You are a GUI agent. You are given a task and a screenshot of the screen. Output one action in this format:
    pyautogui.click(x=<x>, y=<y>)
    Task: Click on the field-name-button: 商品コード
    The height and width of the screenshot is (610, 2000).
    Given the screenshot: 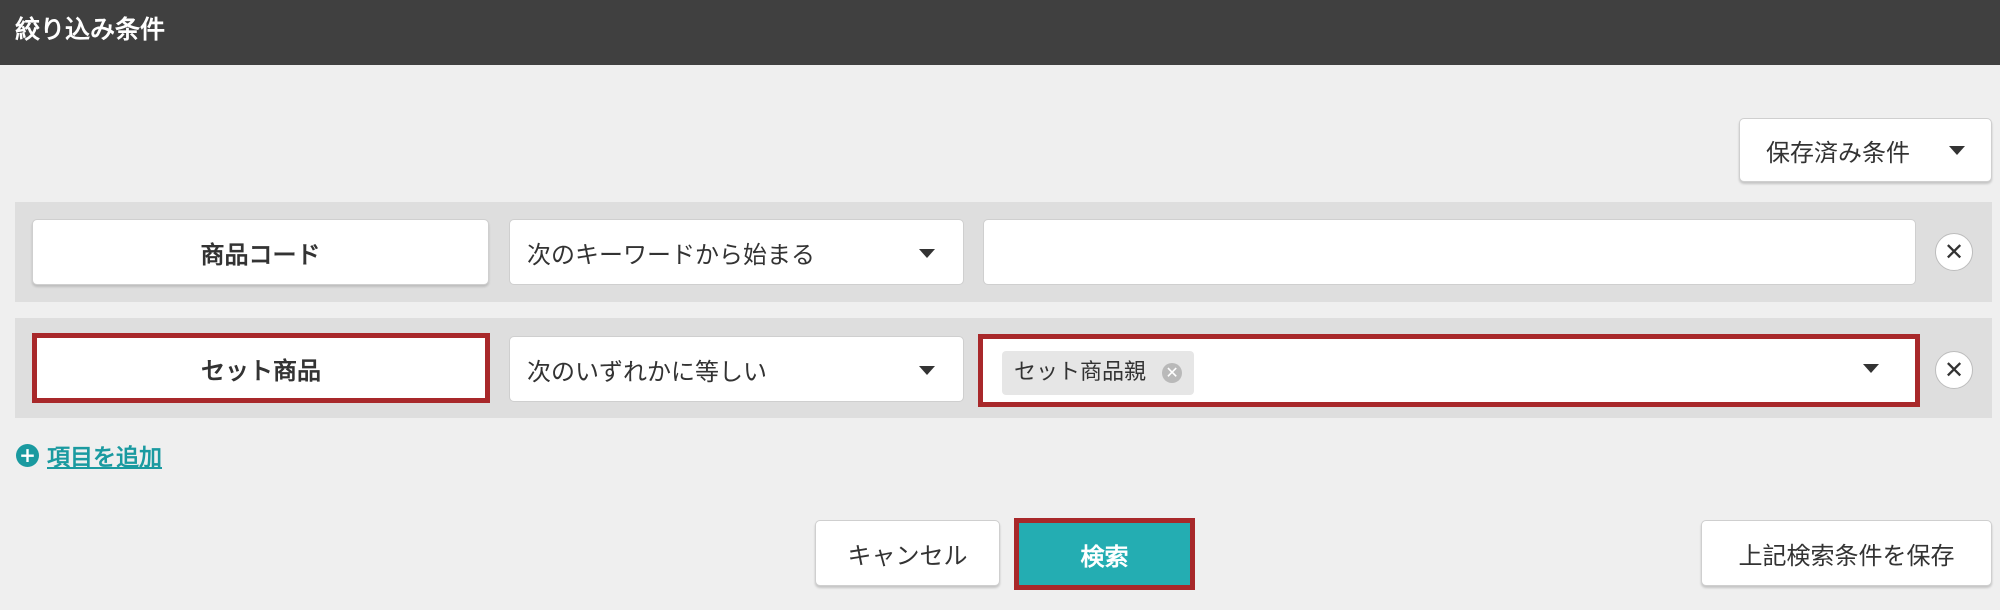 What is the action you would take?
    pyautogui.click(x=260, y=252)
    